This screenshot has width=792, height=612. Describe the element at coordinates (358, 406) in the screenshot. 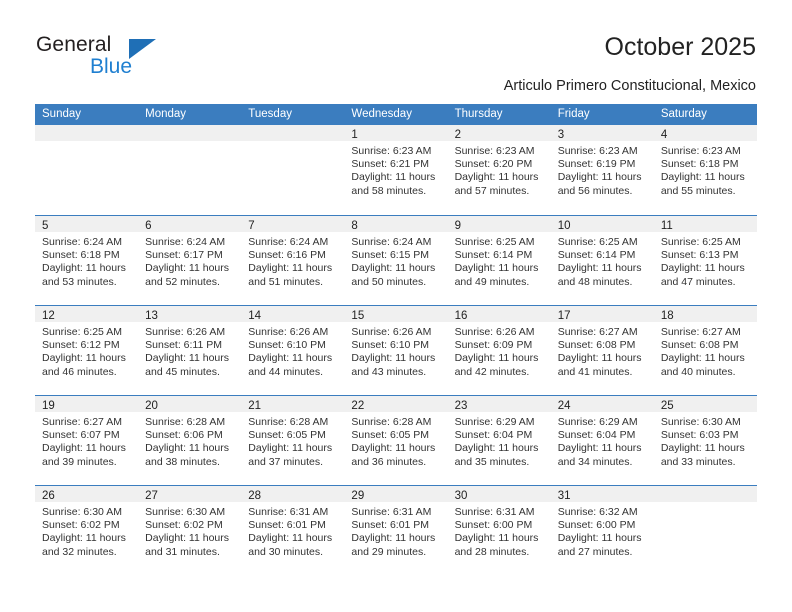

I see `day-number: 22` at that location.